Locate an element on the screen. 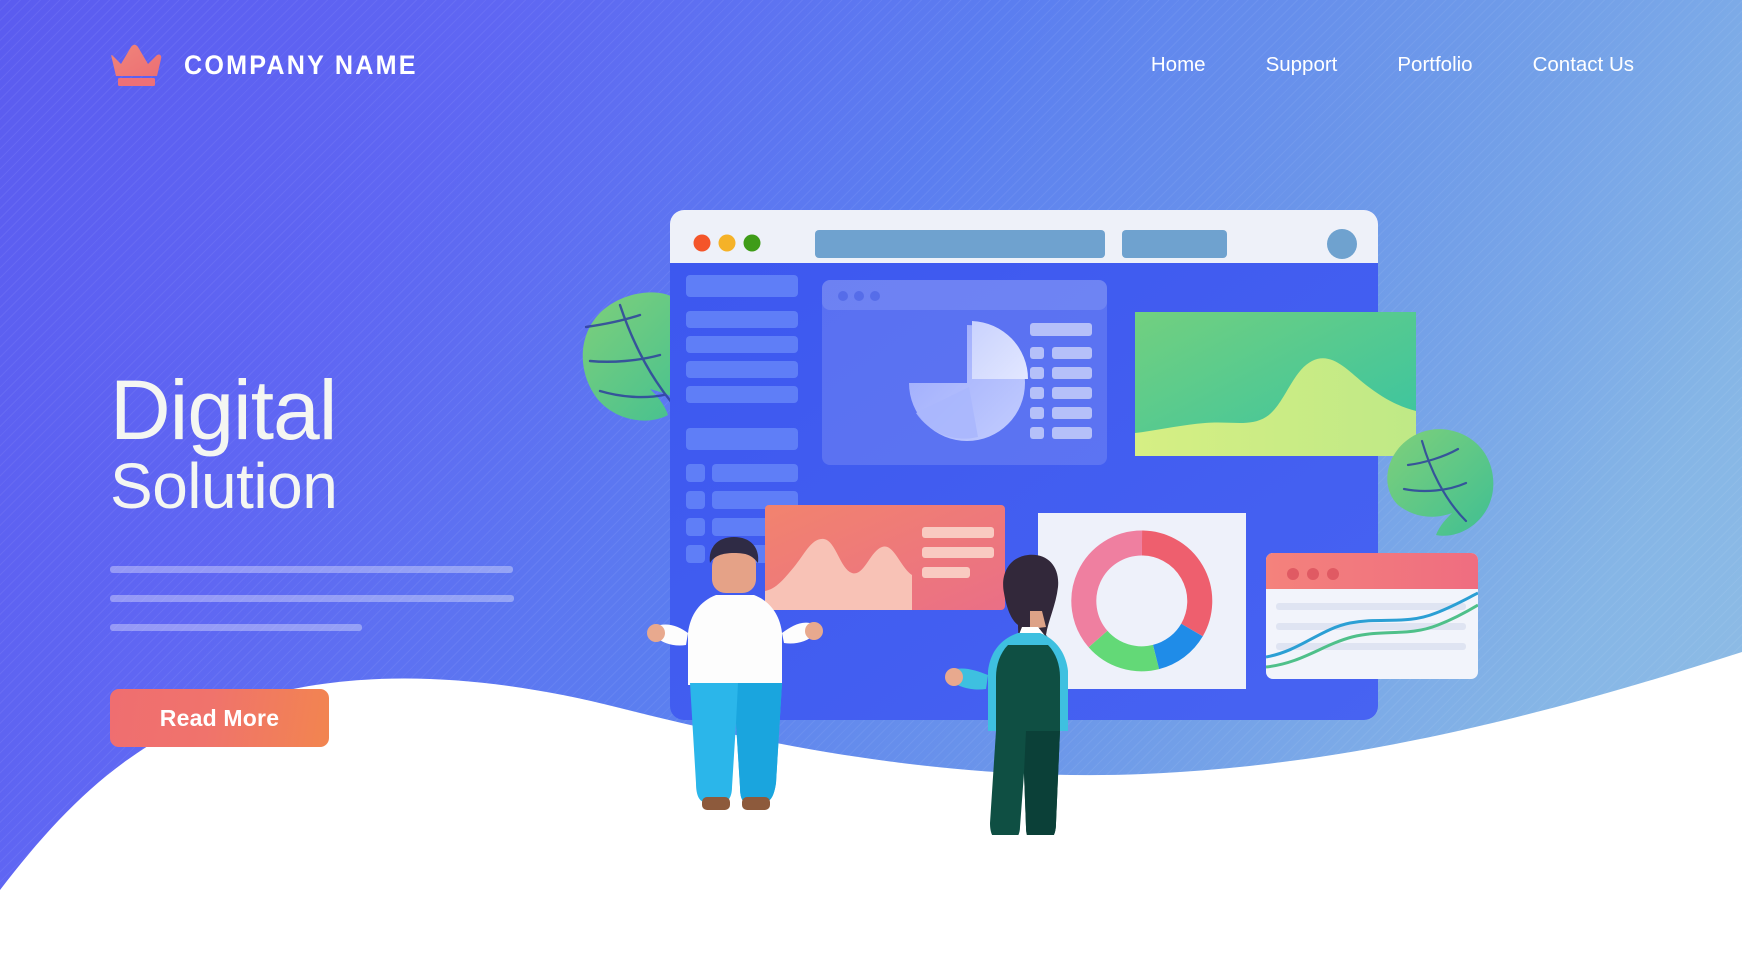 This screenshot has height=980, width=1742. donut-chart-card is located at coordinates (1142, 601).